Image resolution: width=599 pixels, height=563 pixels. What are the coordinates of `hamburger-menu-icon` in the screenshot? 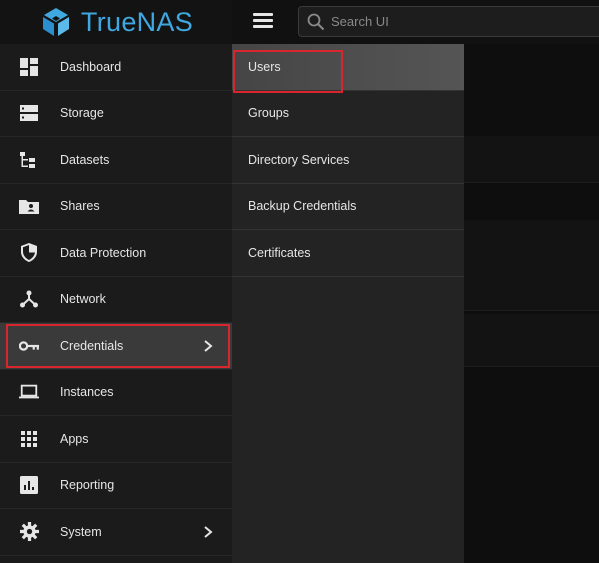 It's located at (263, 22).